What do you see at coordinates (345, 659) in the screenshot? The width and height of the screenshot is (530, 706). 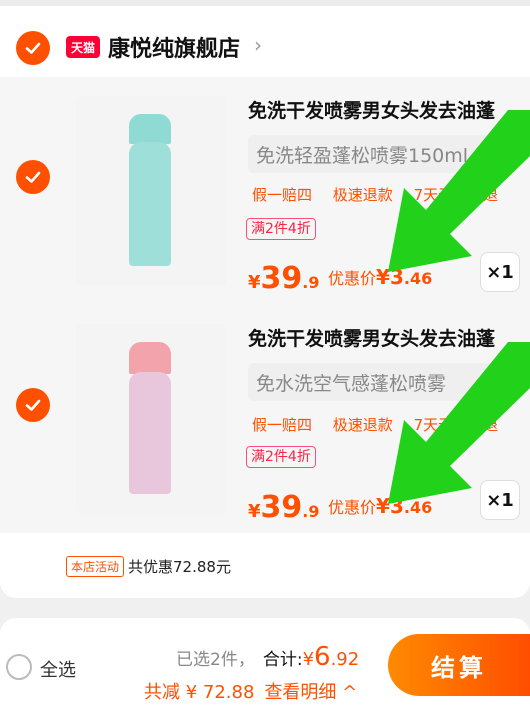 I see `total-decimal: .92` at bounding box center [345, 659].